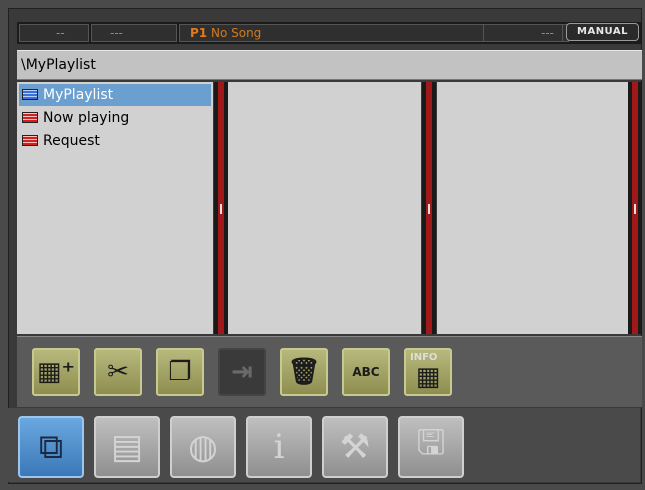 The width and height of the screenshot is (645, 490). I want to click on list-item-label: Now playing, so click(86, 118).